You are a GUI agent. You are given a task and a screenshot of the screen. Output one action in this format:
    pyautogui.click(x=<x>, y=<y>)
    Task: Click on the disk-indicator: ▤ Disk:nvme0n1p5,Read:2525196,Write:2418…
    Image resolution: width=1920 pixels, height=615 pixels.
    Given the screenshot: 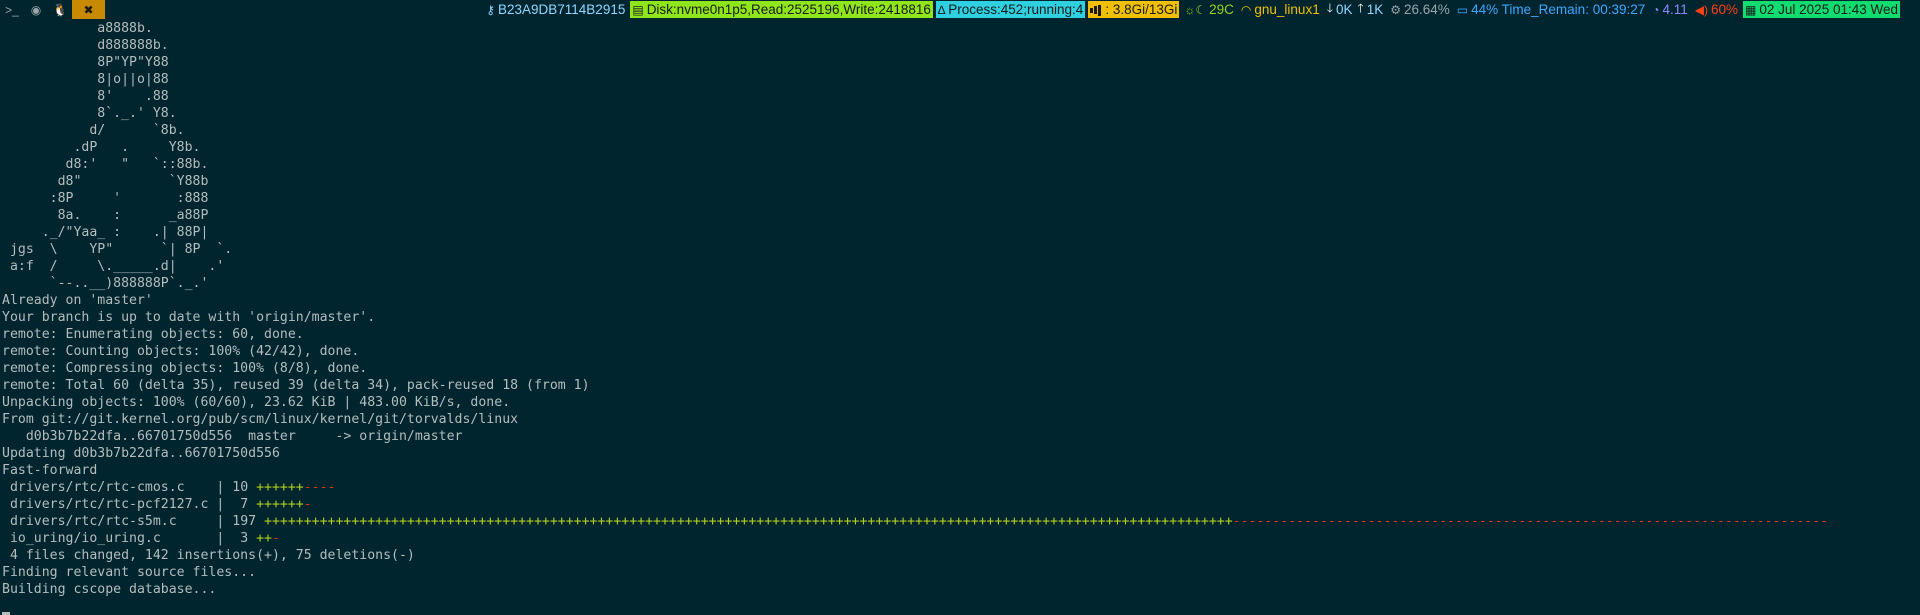 What is the action you would take?
    pyautogui.click(x=781, y=9)
    